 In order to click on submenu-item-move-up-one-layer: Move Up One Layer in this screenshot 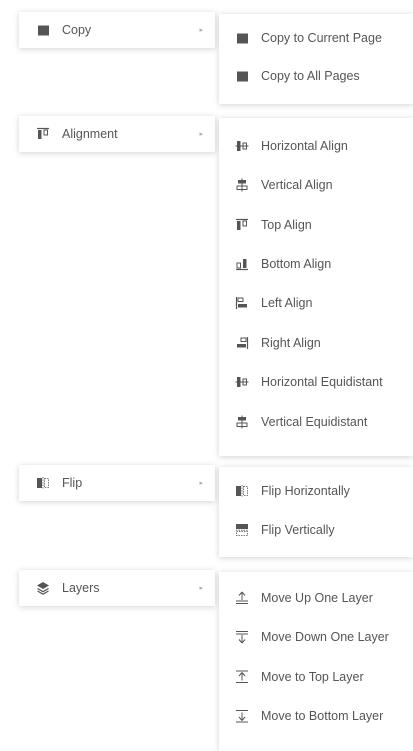, I will do `click(316, 598)`.